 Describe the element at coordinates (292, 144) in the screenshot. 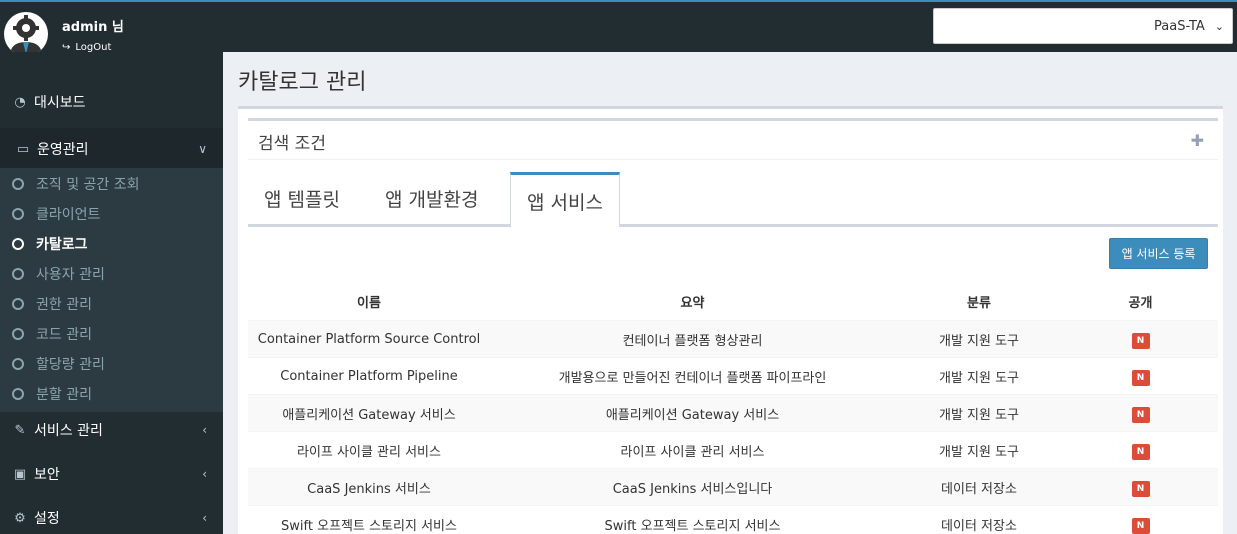

I see `search-title: 검색 조건` at that location.